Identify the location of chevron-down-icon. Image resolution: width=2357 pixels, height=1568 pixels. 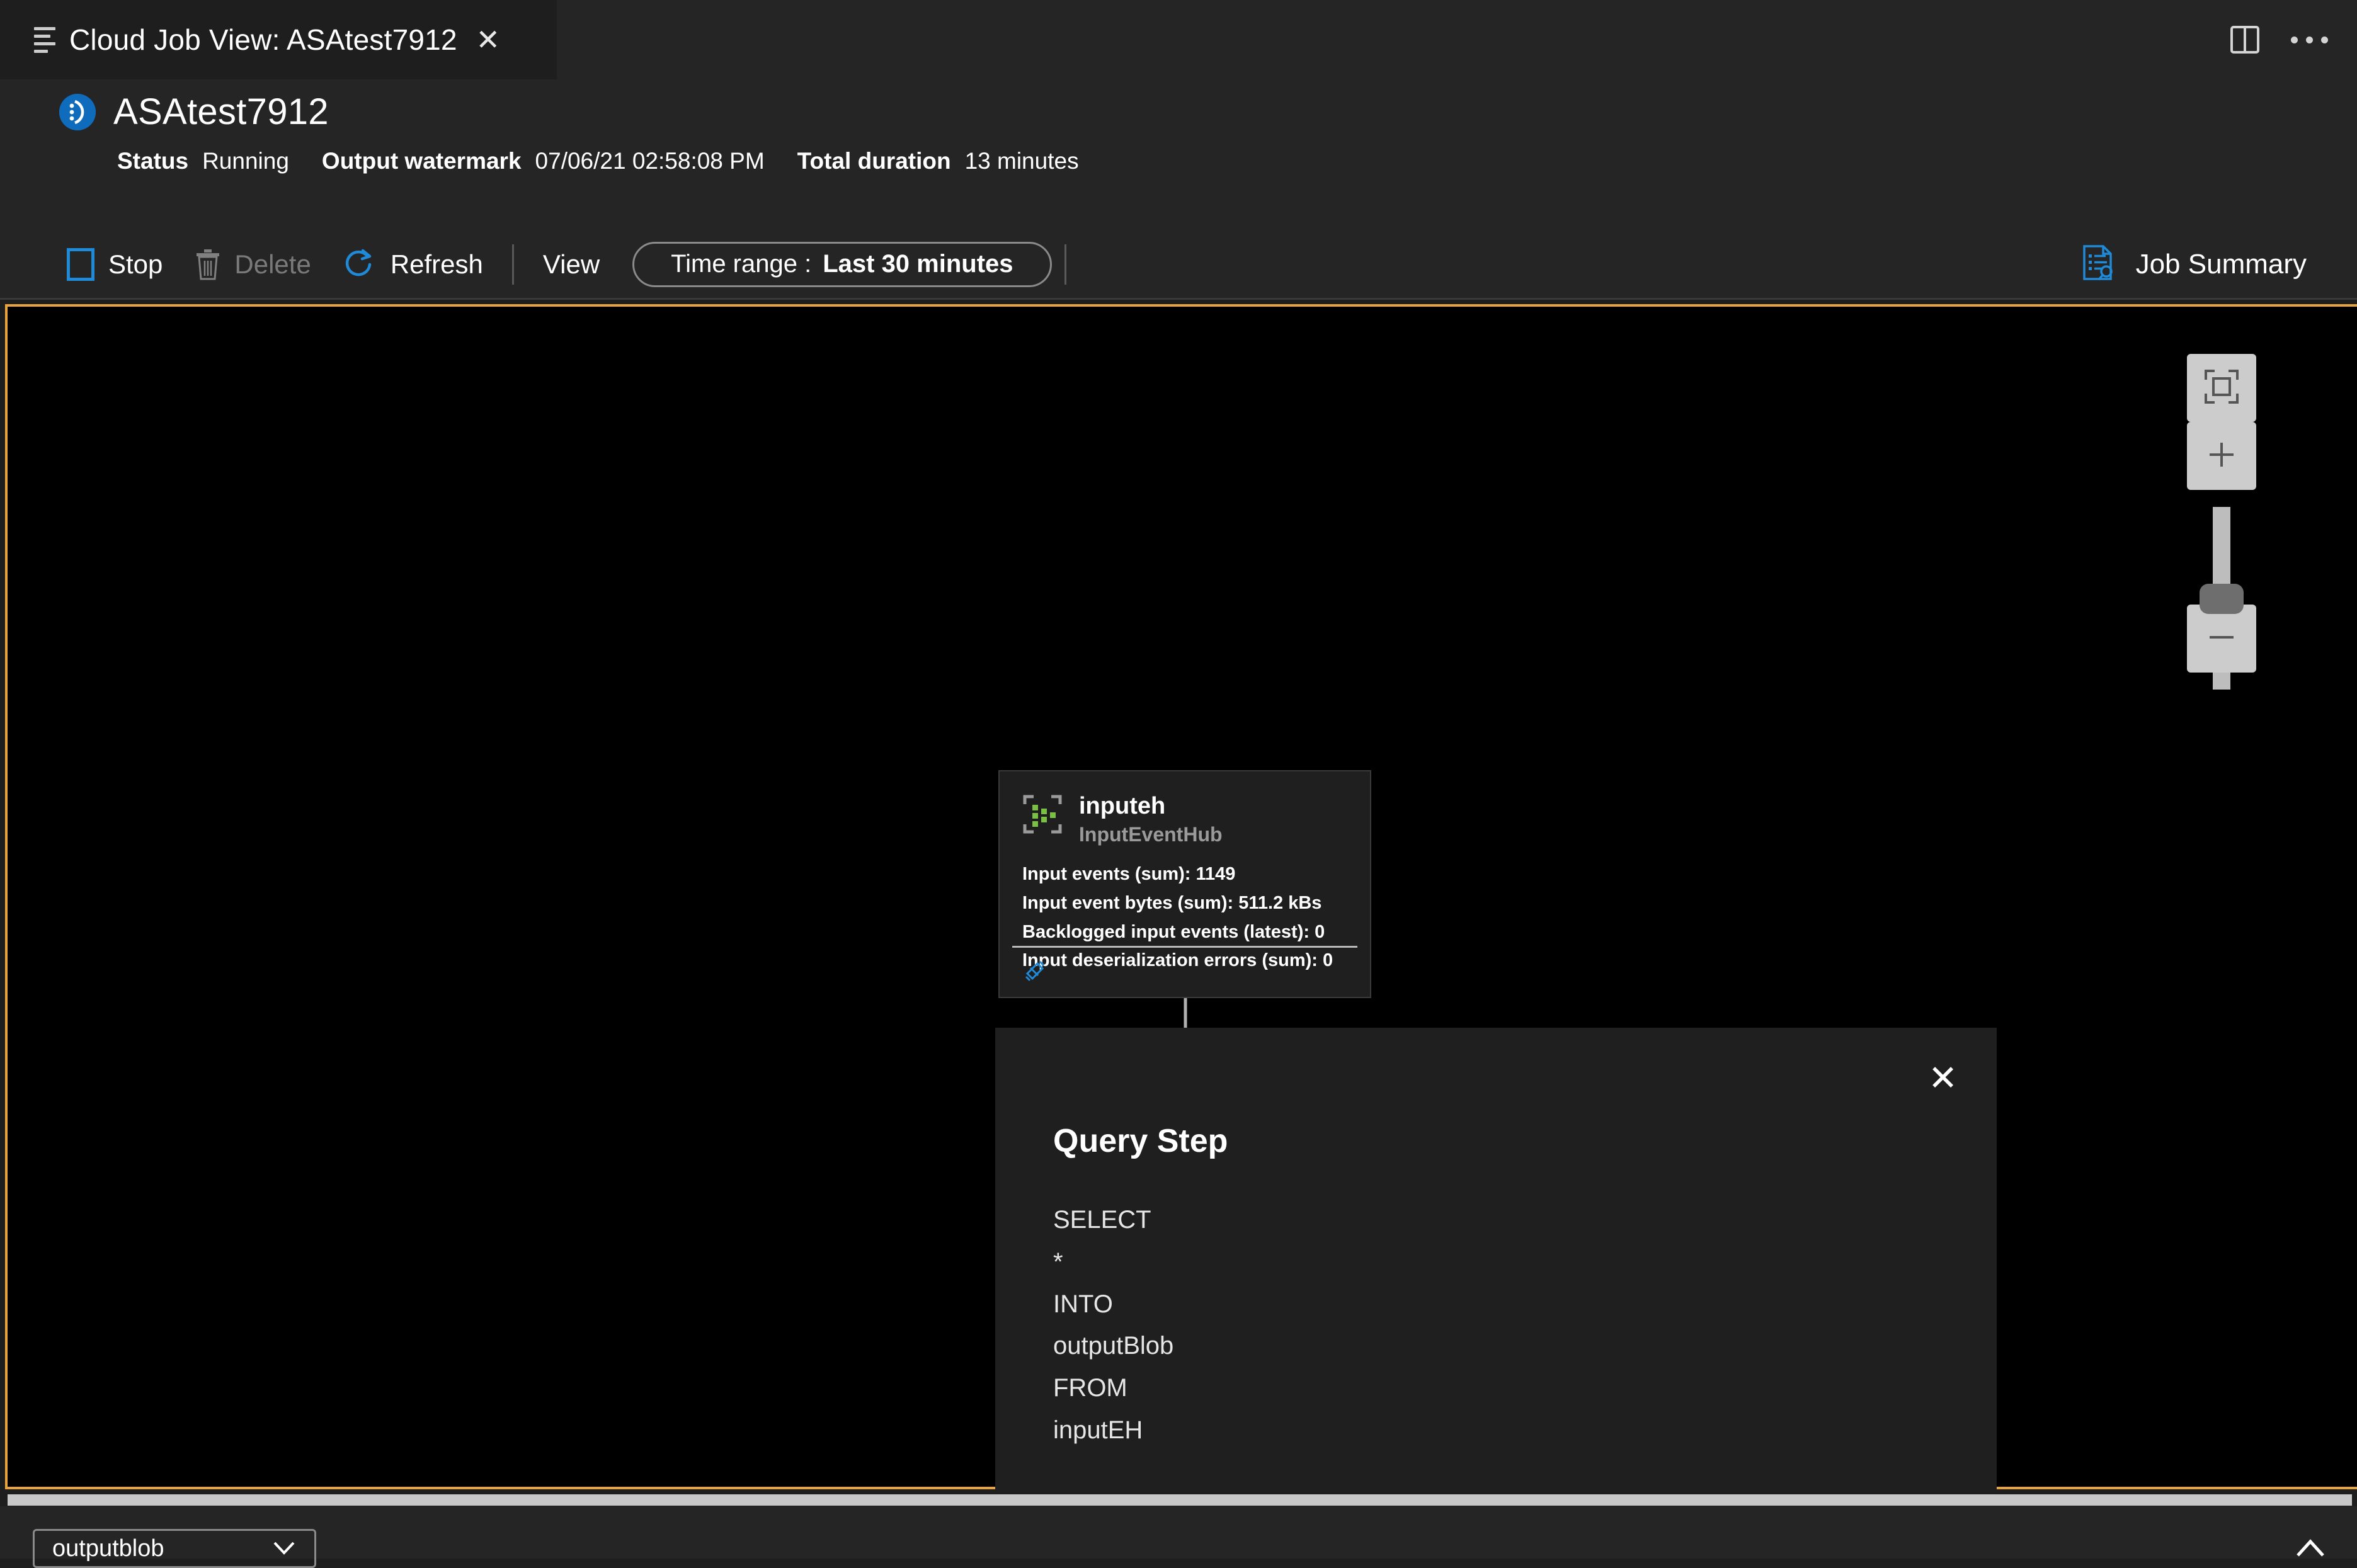
(284, 1548).